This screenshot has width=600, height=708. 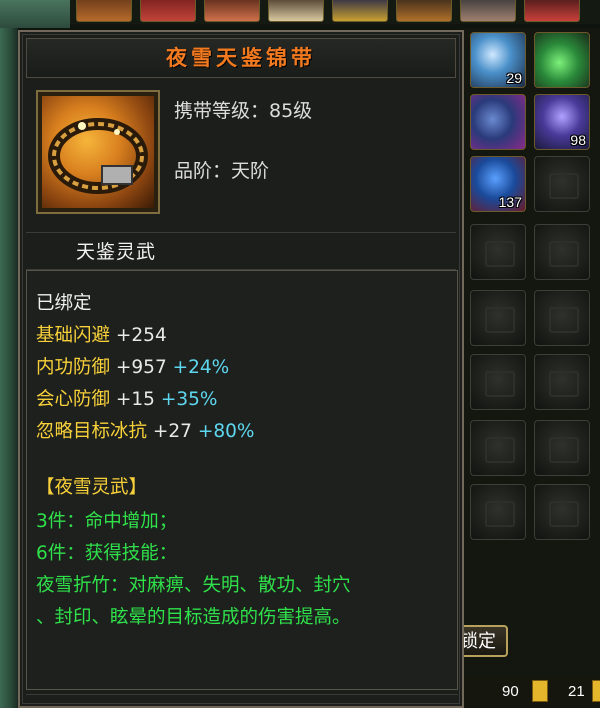 I want to click on set-bonus-line: 夜雪折竹：对麻痹、失明、散功、封穴, so click(x=193, y=585).